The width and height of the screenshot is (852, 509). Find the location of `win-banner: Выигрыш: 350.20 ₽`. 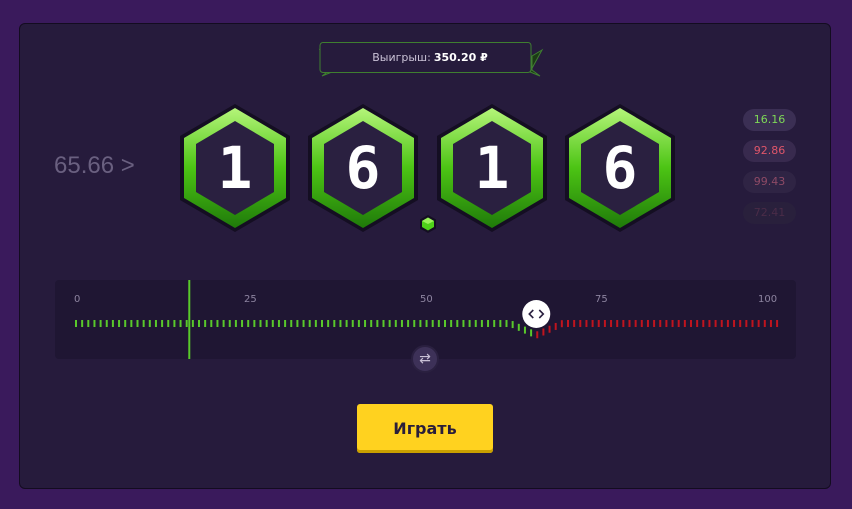

win-banner: Выигрыш: 350.20 ₽ is located at coordinates (431, 59).